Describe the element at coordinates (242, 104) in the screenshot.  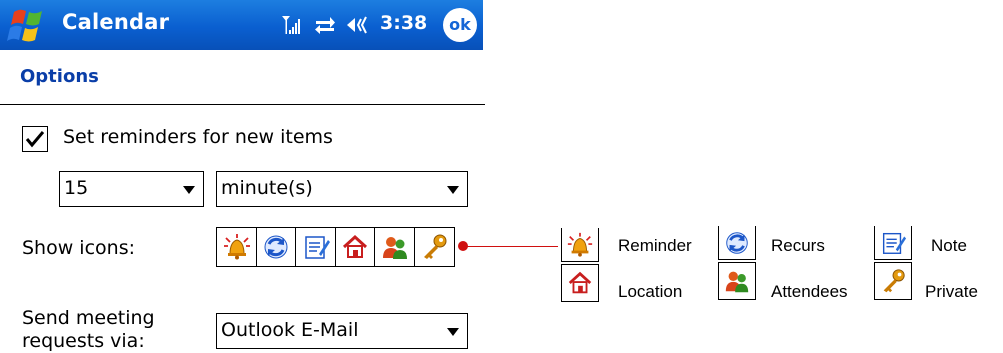
I see `heading-divider` at that location.